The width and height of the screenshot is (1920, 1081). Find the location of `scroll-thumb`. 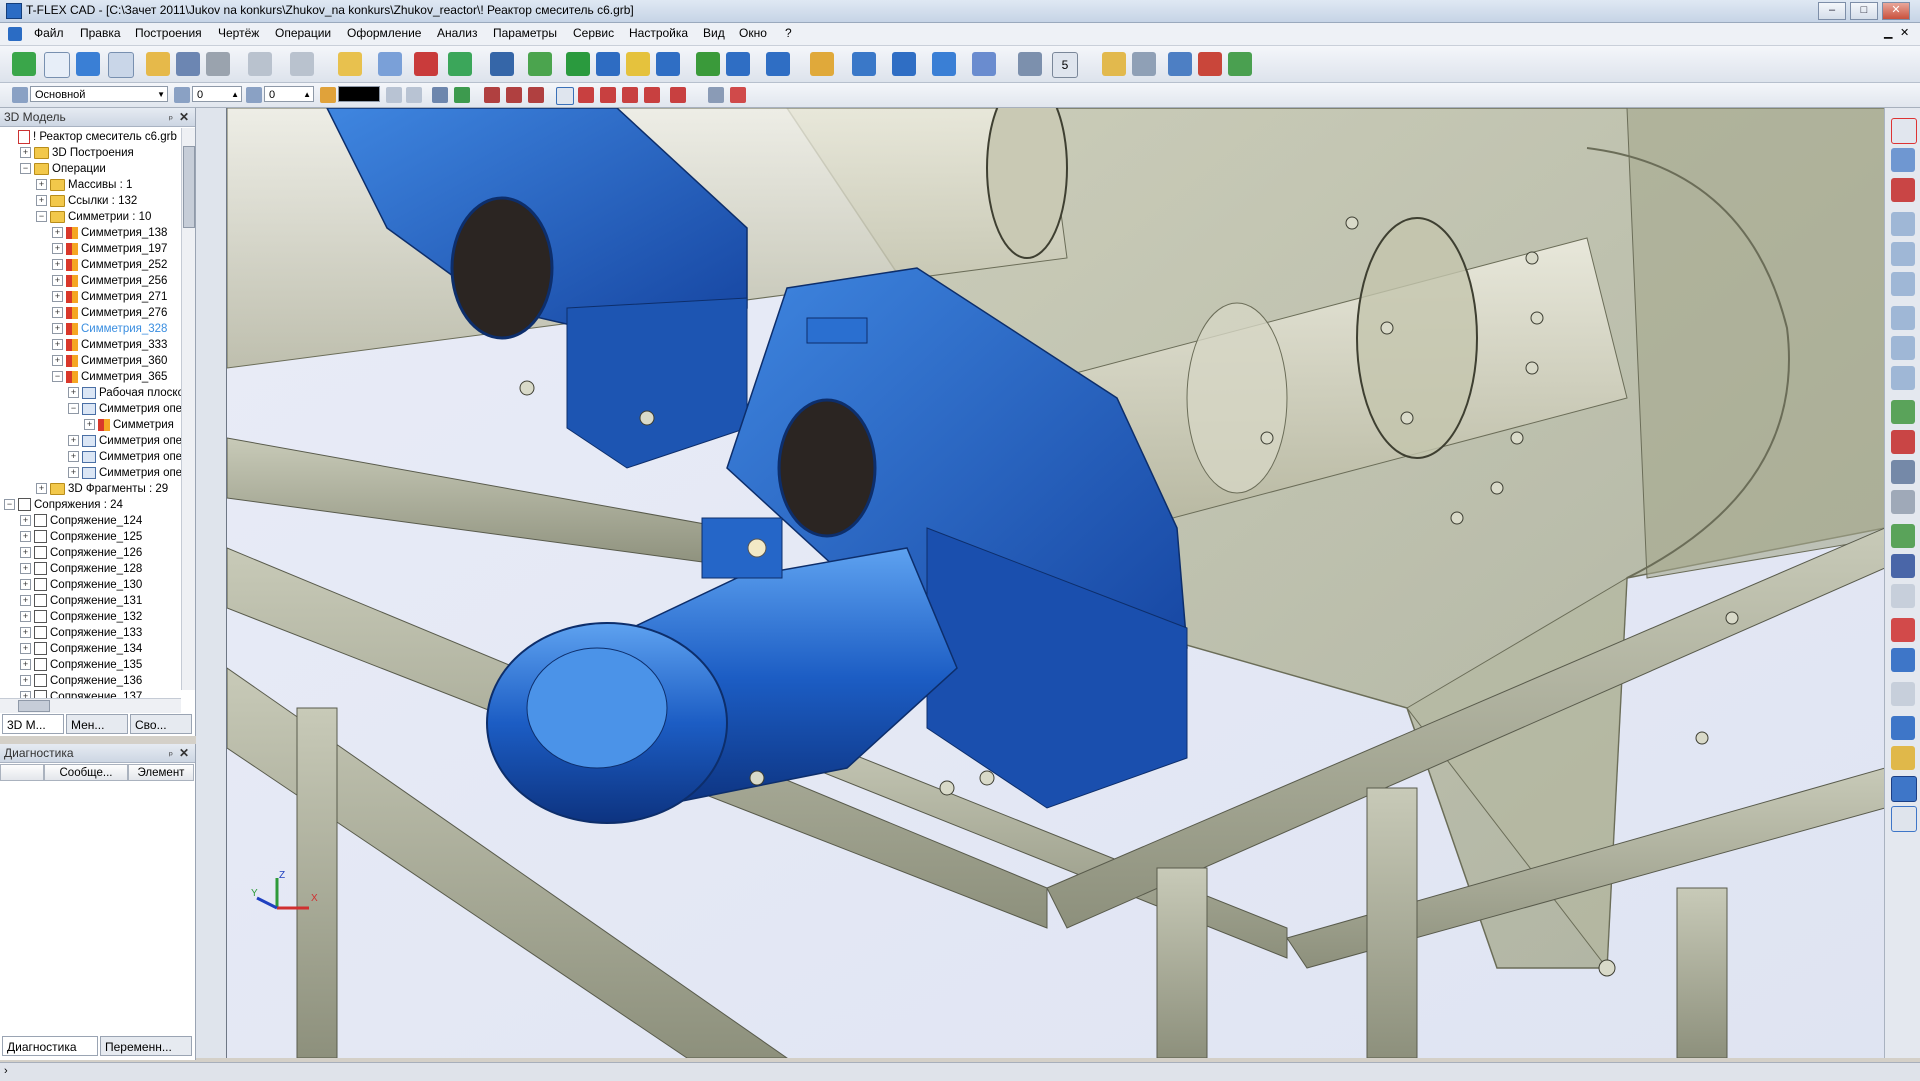

scroll-thumb is located at coordinates (189, 187).